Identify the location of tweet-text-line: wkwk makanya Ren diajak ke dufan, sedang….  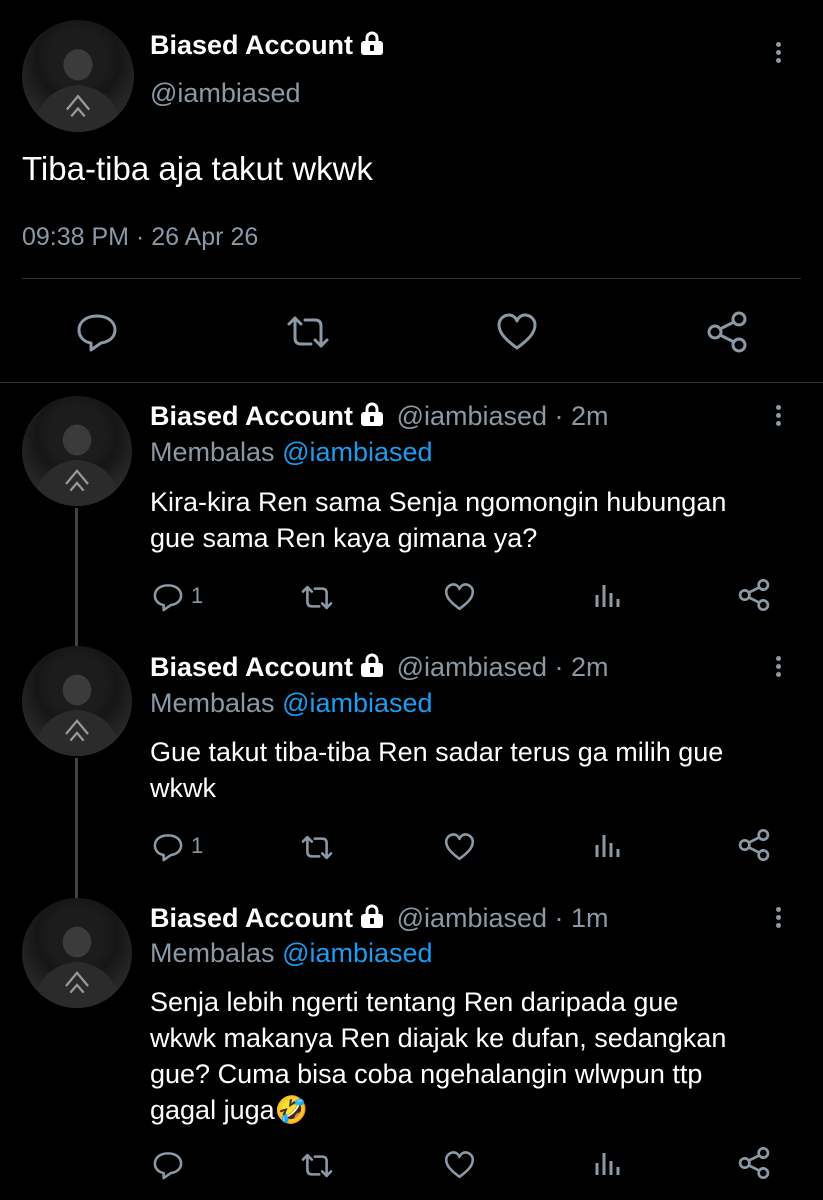
(438, 1038).